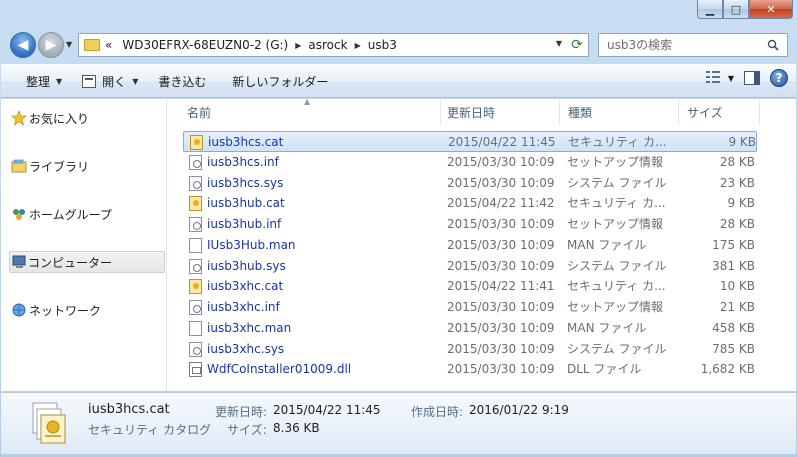  I want to click on file-name: iusb3xhc.inf, so click(243, 307).